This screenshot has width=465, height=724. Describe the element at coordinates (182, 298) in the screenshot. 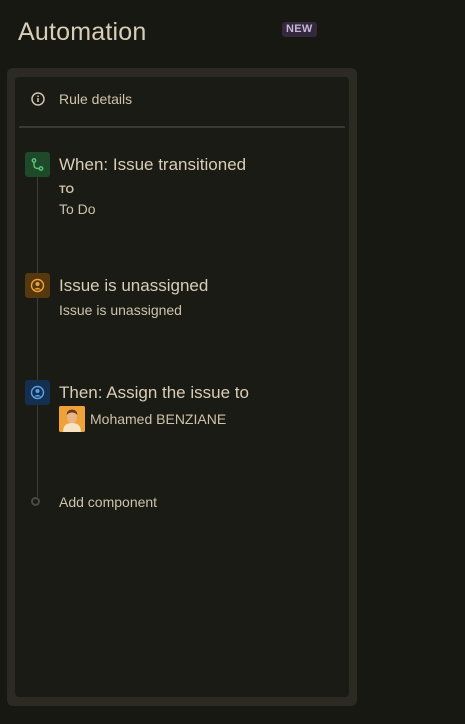

I see `condition-step: Issue is unassigned Issue is unassigned` at that location.